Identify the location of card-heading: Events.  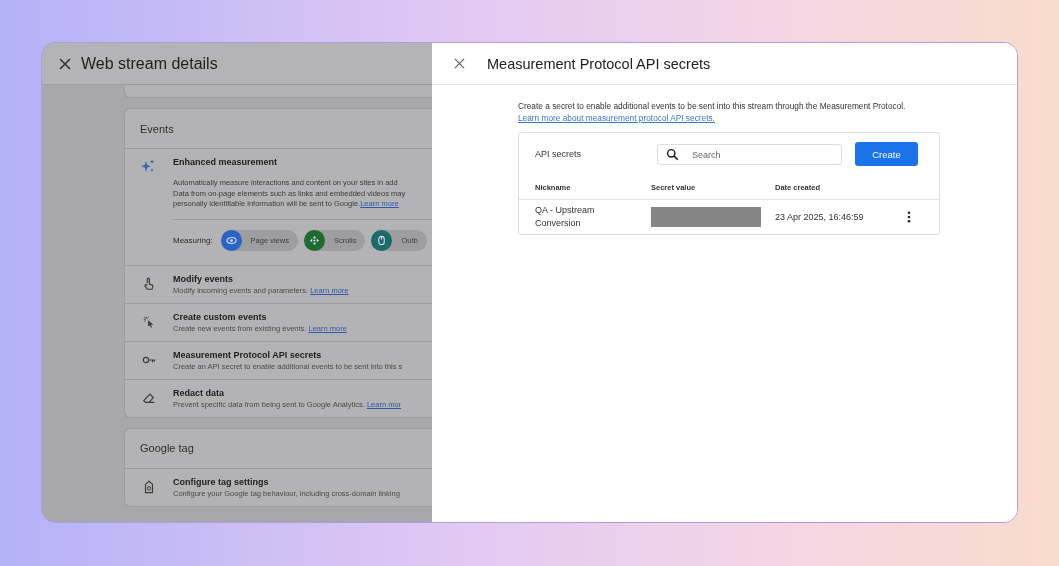
(157, 128).